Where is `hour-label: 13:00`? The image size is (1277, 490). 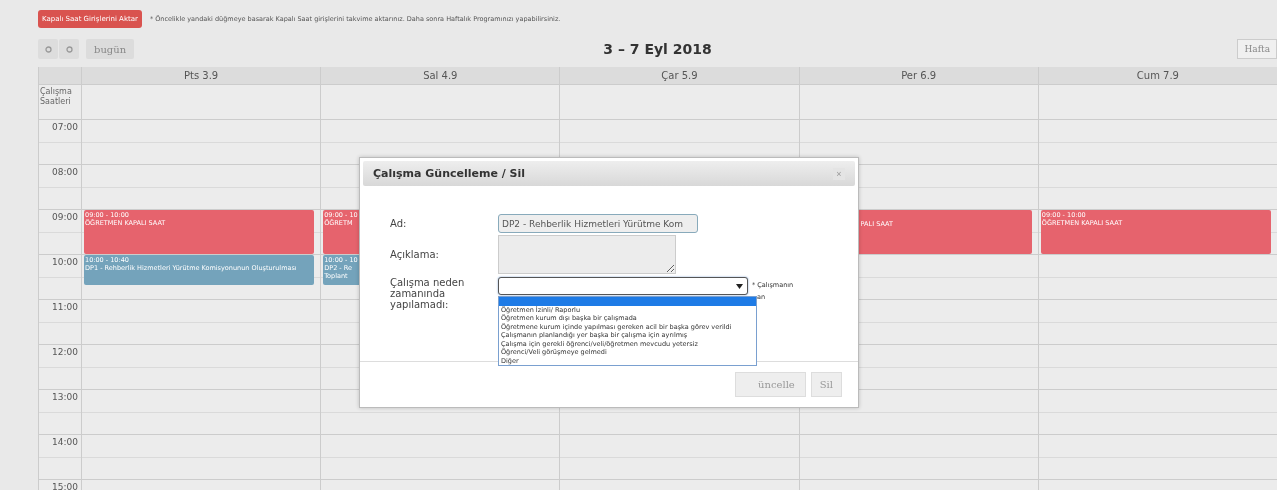 hour-label: 13:00 is located at coordinates (65, 396).